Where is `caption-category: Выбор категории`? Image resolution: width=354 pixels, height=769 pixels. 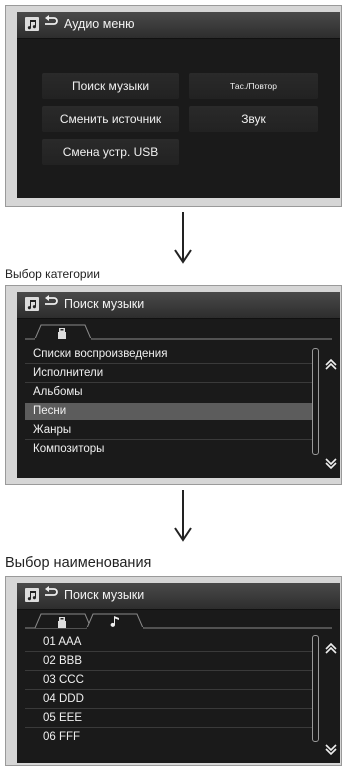 caption-category: Выбор категории is located at coordinates (53, 274).